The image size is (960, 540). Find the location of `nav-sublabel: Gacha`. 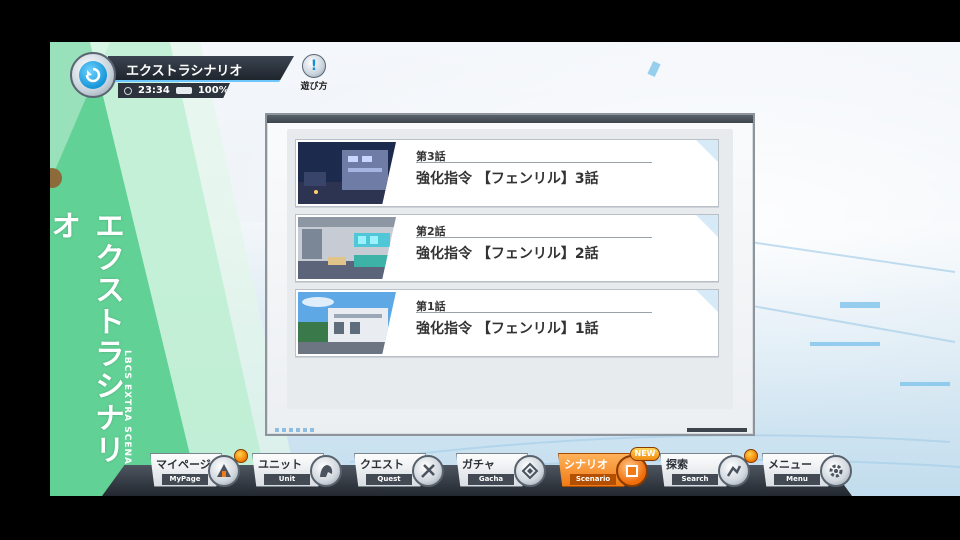

nav-sublabel: Gacha is located at coordinates (491, 479).